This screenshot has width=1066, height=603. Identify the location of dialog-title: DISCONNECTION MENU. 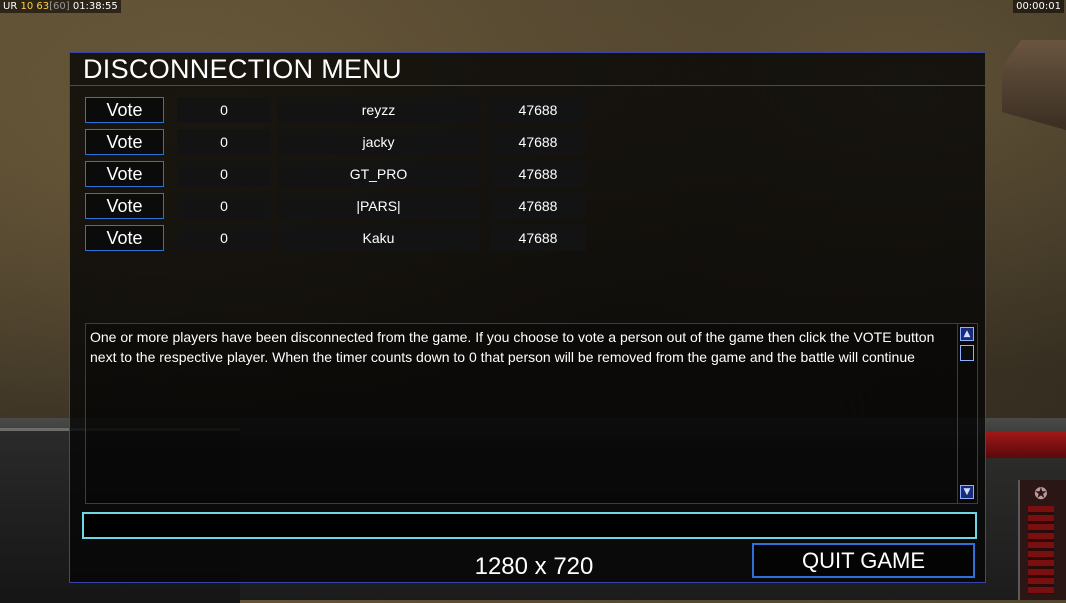
(242, 69).